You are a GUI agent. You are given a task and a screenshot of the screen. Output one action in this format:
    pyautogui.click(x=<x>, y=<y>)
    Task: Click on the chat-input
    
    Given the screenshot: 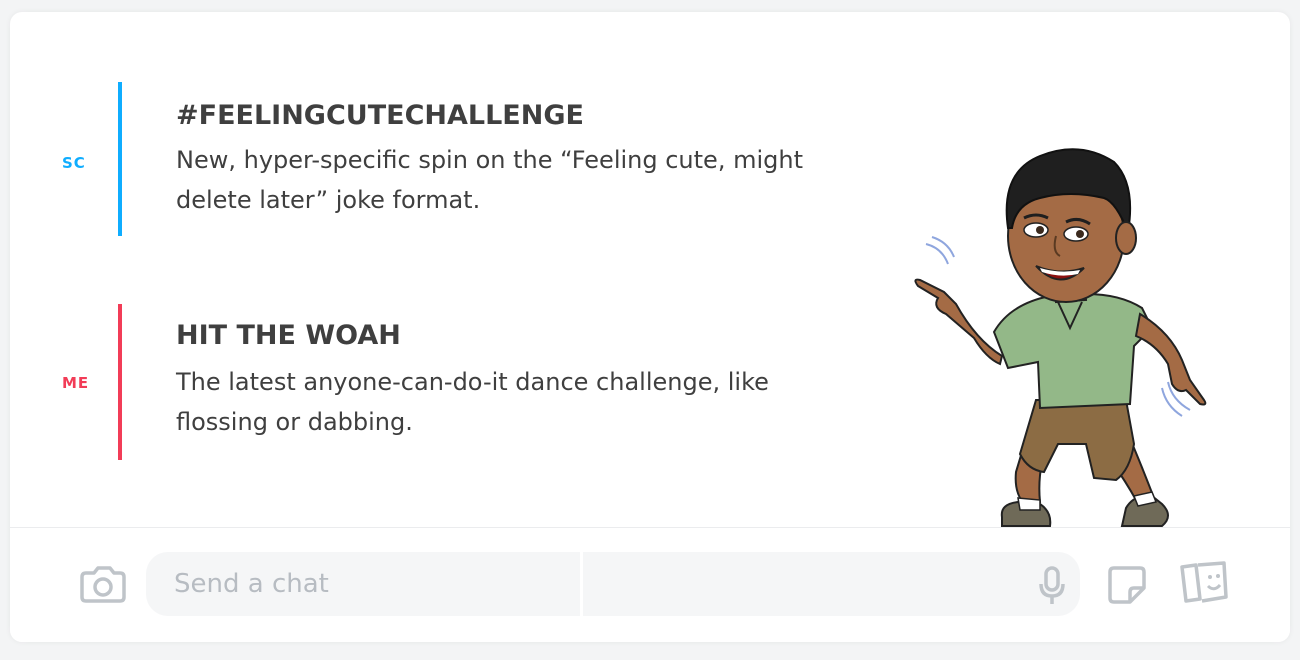 What is the action you would take?
    pyautogui.click(x=613, y=584)
    